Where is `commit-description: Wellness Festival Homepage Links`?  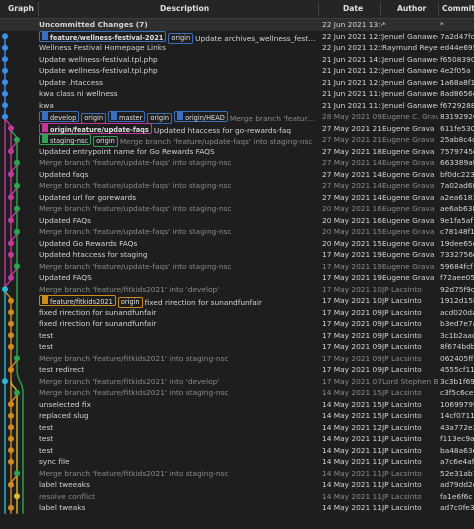 commit-description: Wellness Festival Homepage Links is located at coordinates (178, 48).